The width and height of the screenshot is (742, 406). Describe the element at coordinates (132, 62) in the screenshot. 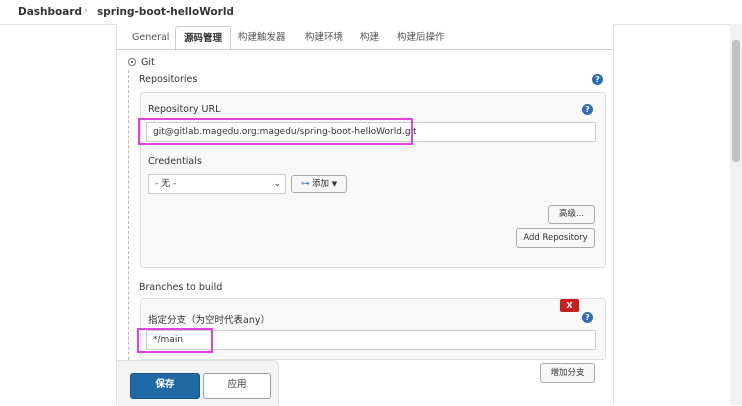

I see `git-radio` at that location.